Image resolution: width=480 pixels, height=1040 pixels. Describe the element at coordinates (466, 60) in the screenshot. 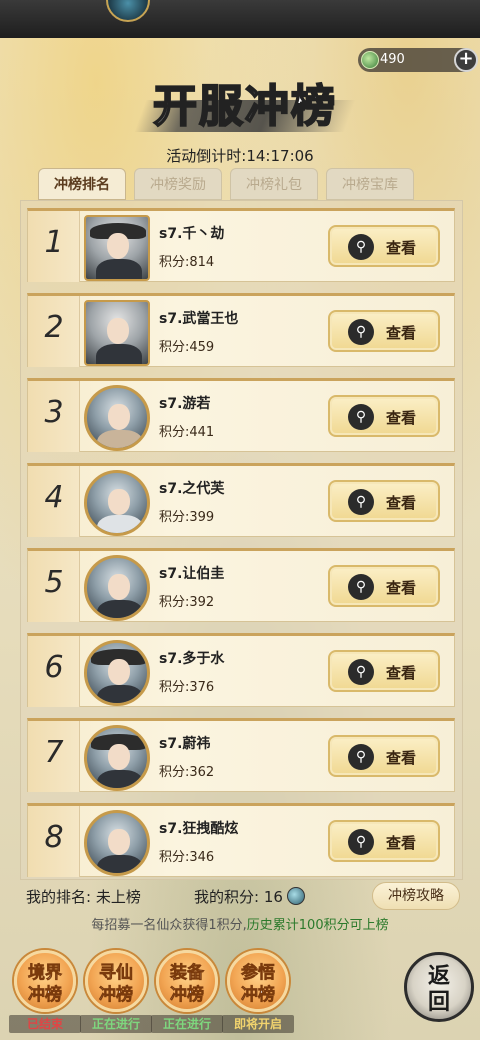

I see `add-currency-button: +` at that location.